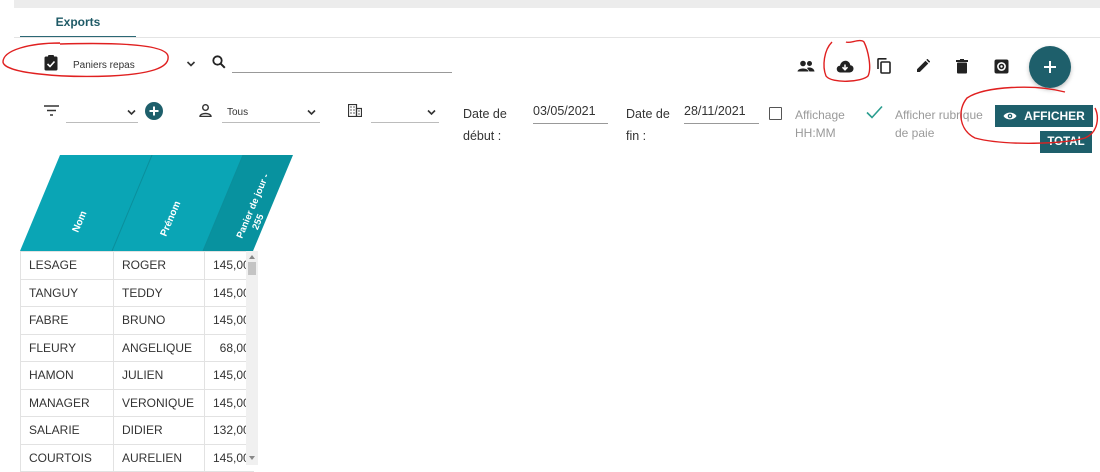 The image size is (1100, 472). What do you see at coordinates (159, 347) in the screenshot?
I see `cell-prenom: ANGELIQUE` at bounding box center [159, 347].